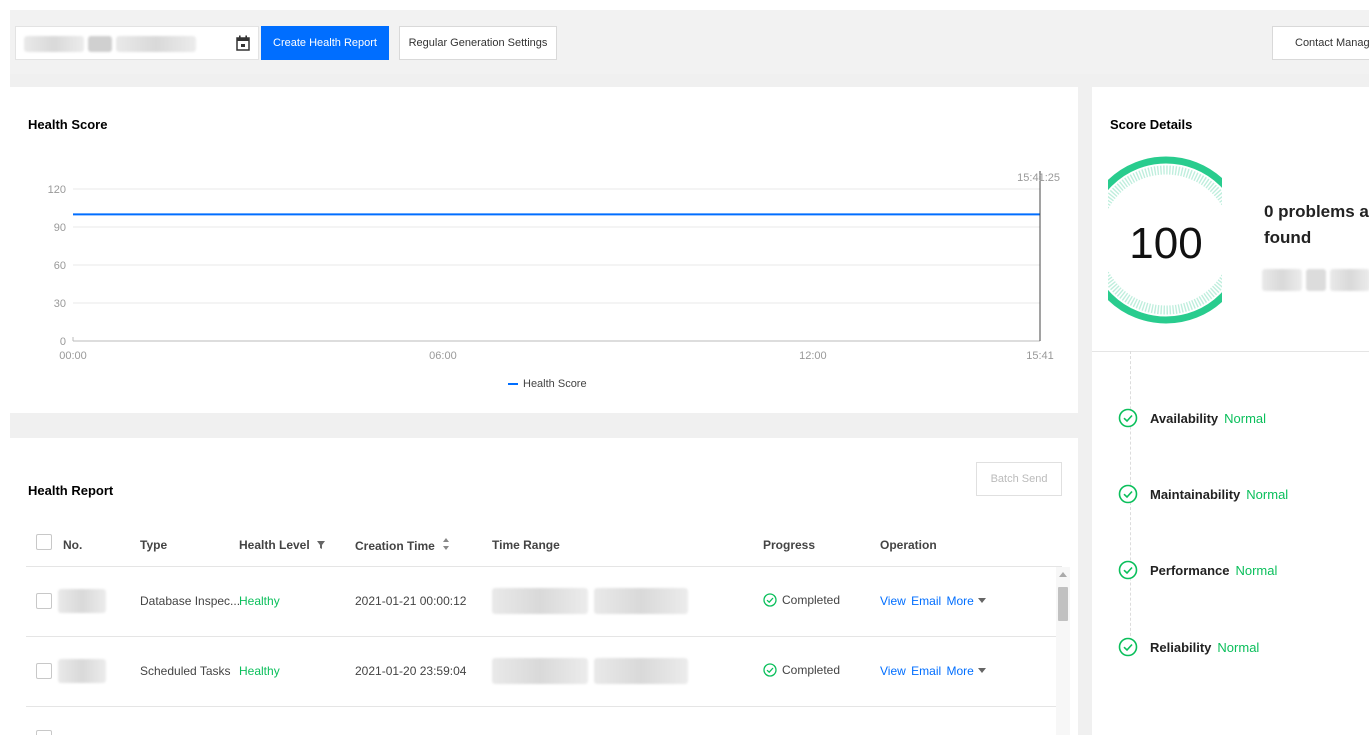 This screenshot has width=1369, height=735. Describe the element at coordinates (100, 44) in the screenshot. I see `redacted-date-mid` at that location.